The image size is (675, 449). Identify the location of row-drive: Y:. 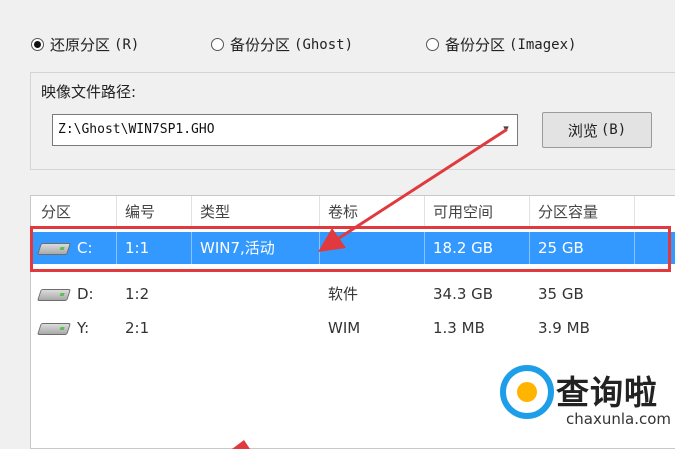
(83, 328).